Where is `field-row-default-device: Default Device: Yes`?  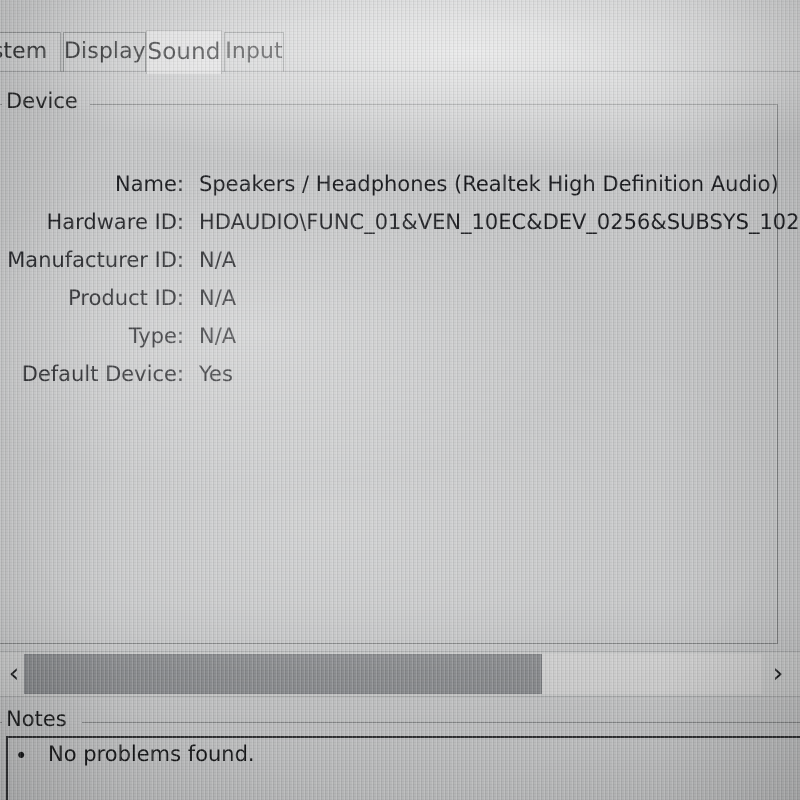
field-row-default-device: Default Device: Yes is located at coordinates (389, 381).